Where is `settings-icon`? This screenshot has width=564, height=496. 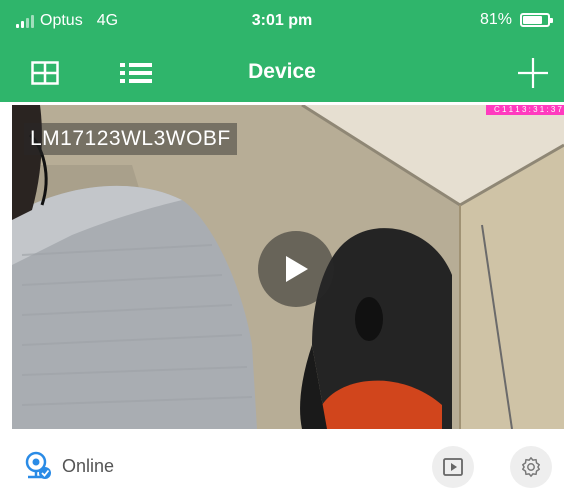
settings-icon is located at coordinates (531, 467).